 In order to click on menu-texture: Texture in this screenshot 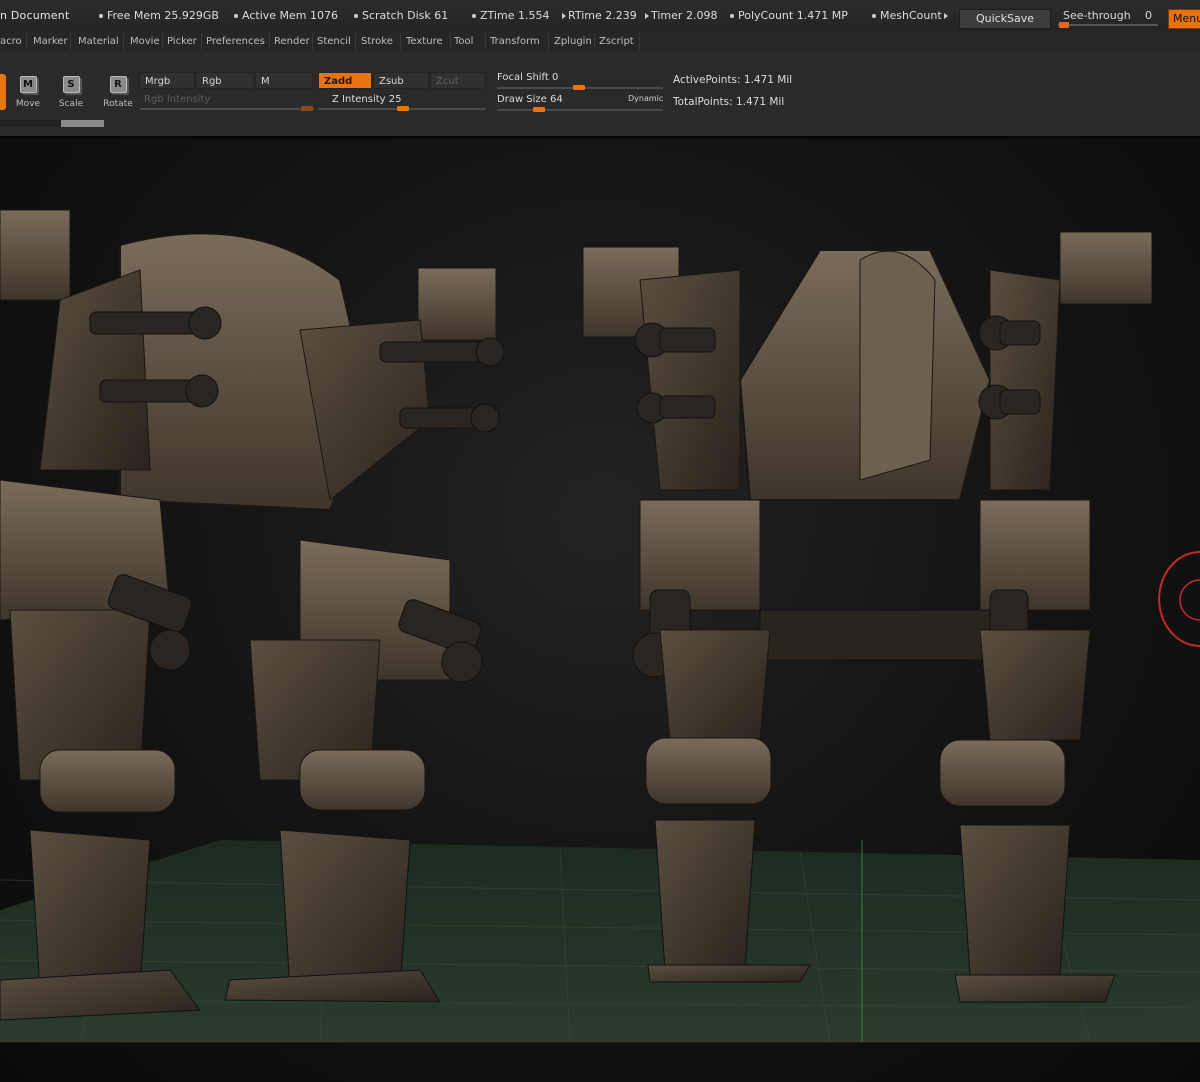, I will do `click(426, 41)`.